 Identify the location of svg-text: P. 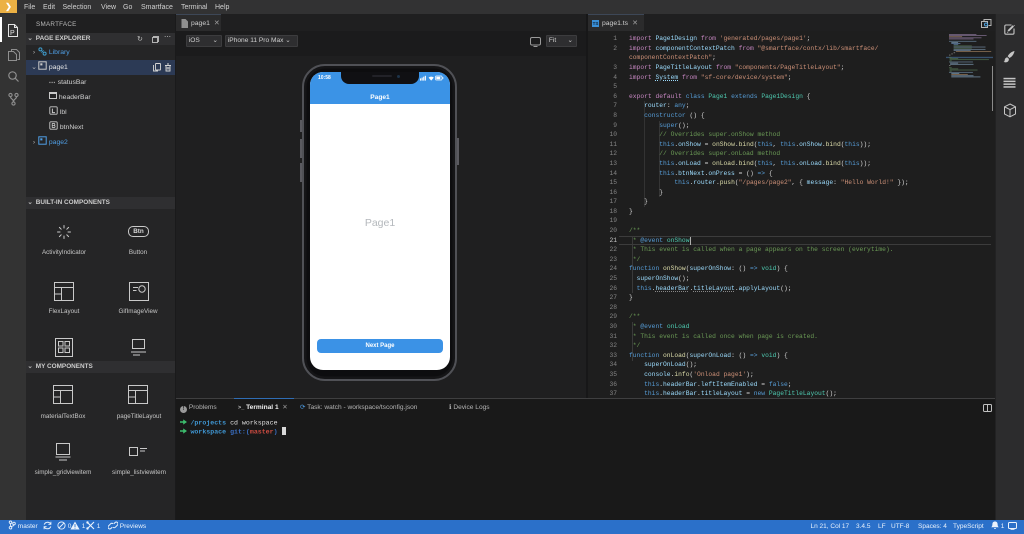
(12, 33).